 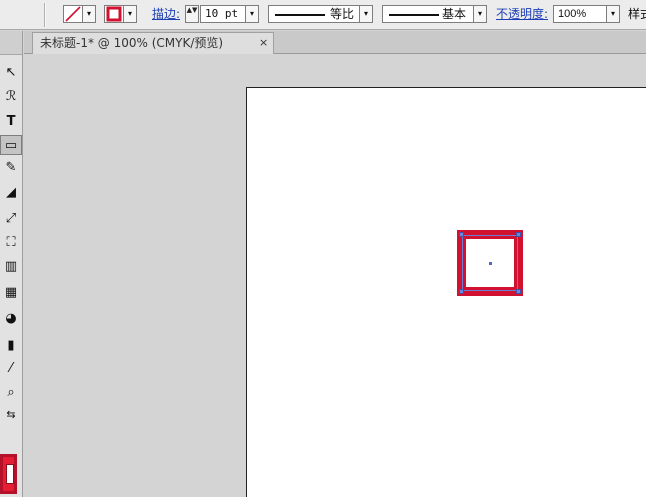 I want to click on fill-dropdown-button: ▾, so click(x=89, y=14).